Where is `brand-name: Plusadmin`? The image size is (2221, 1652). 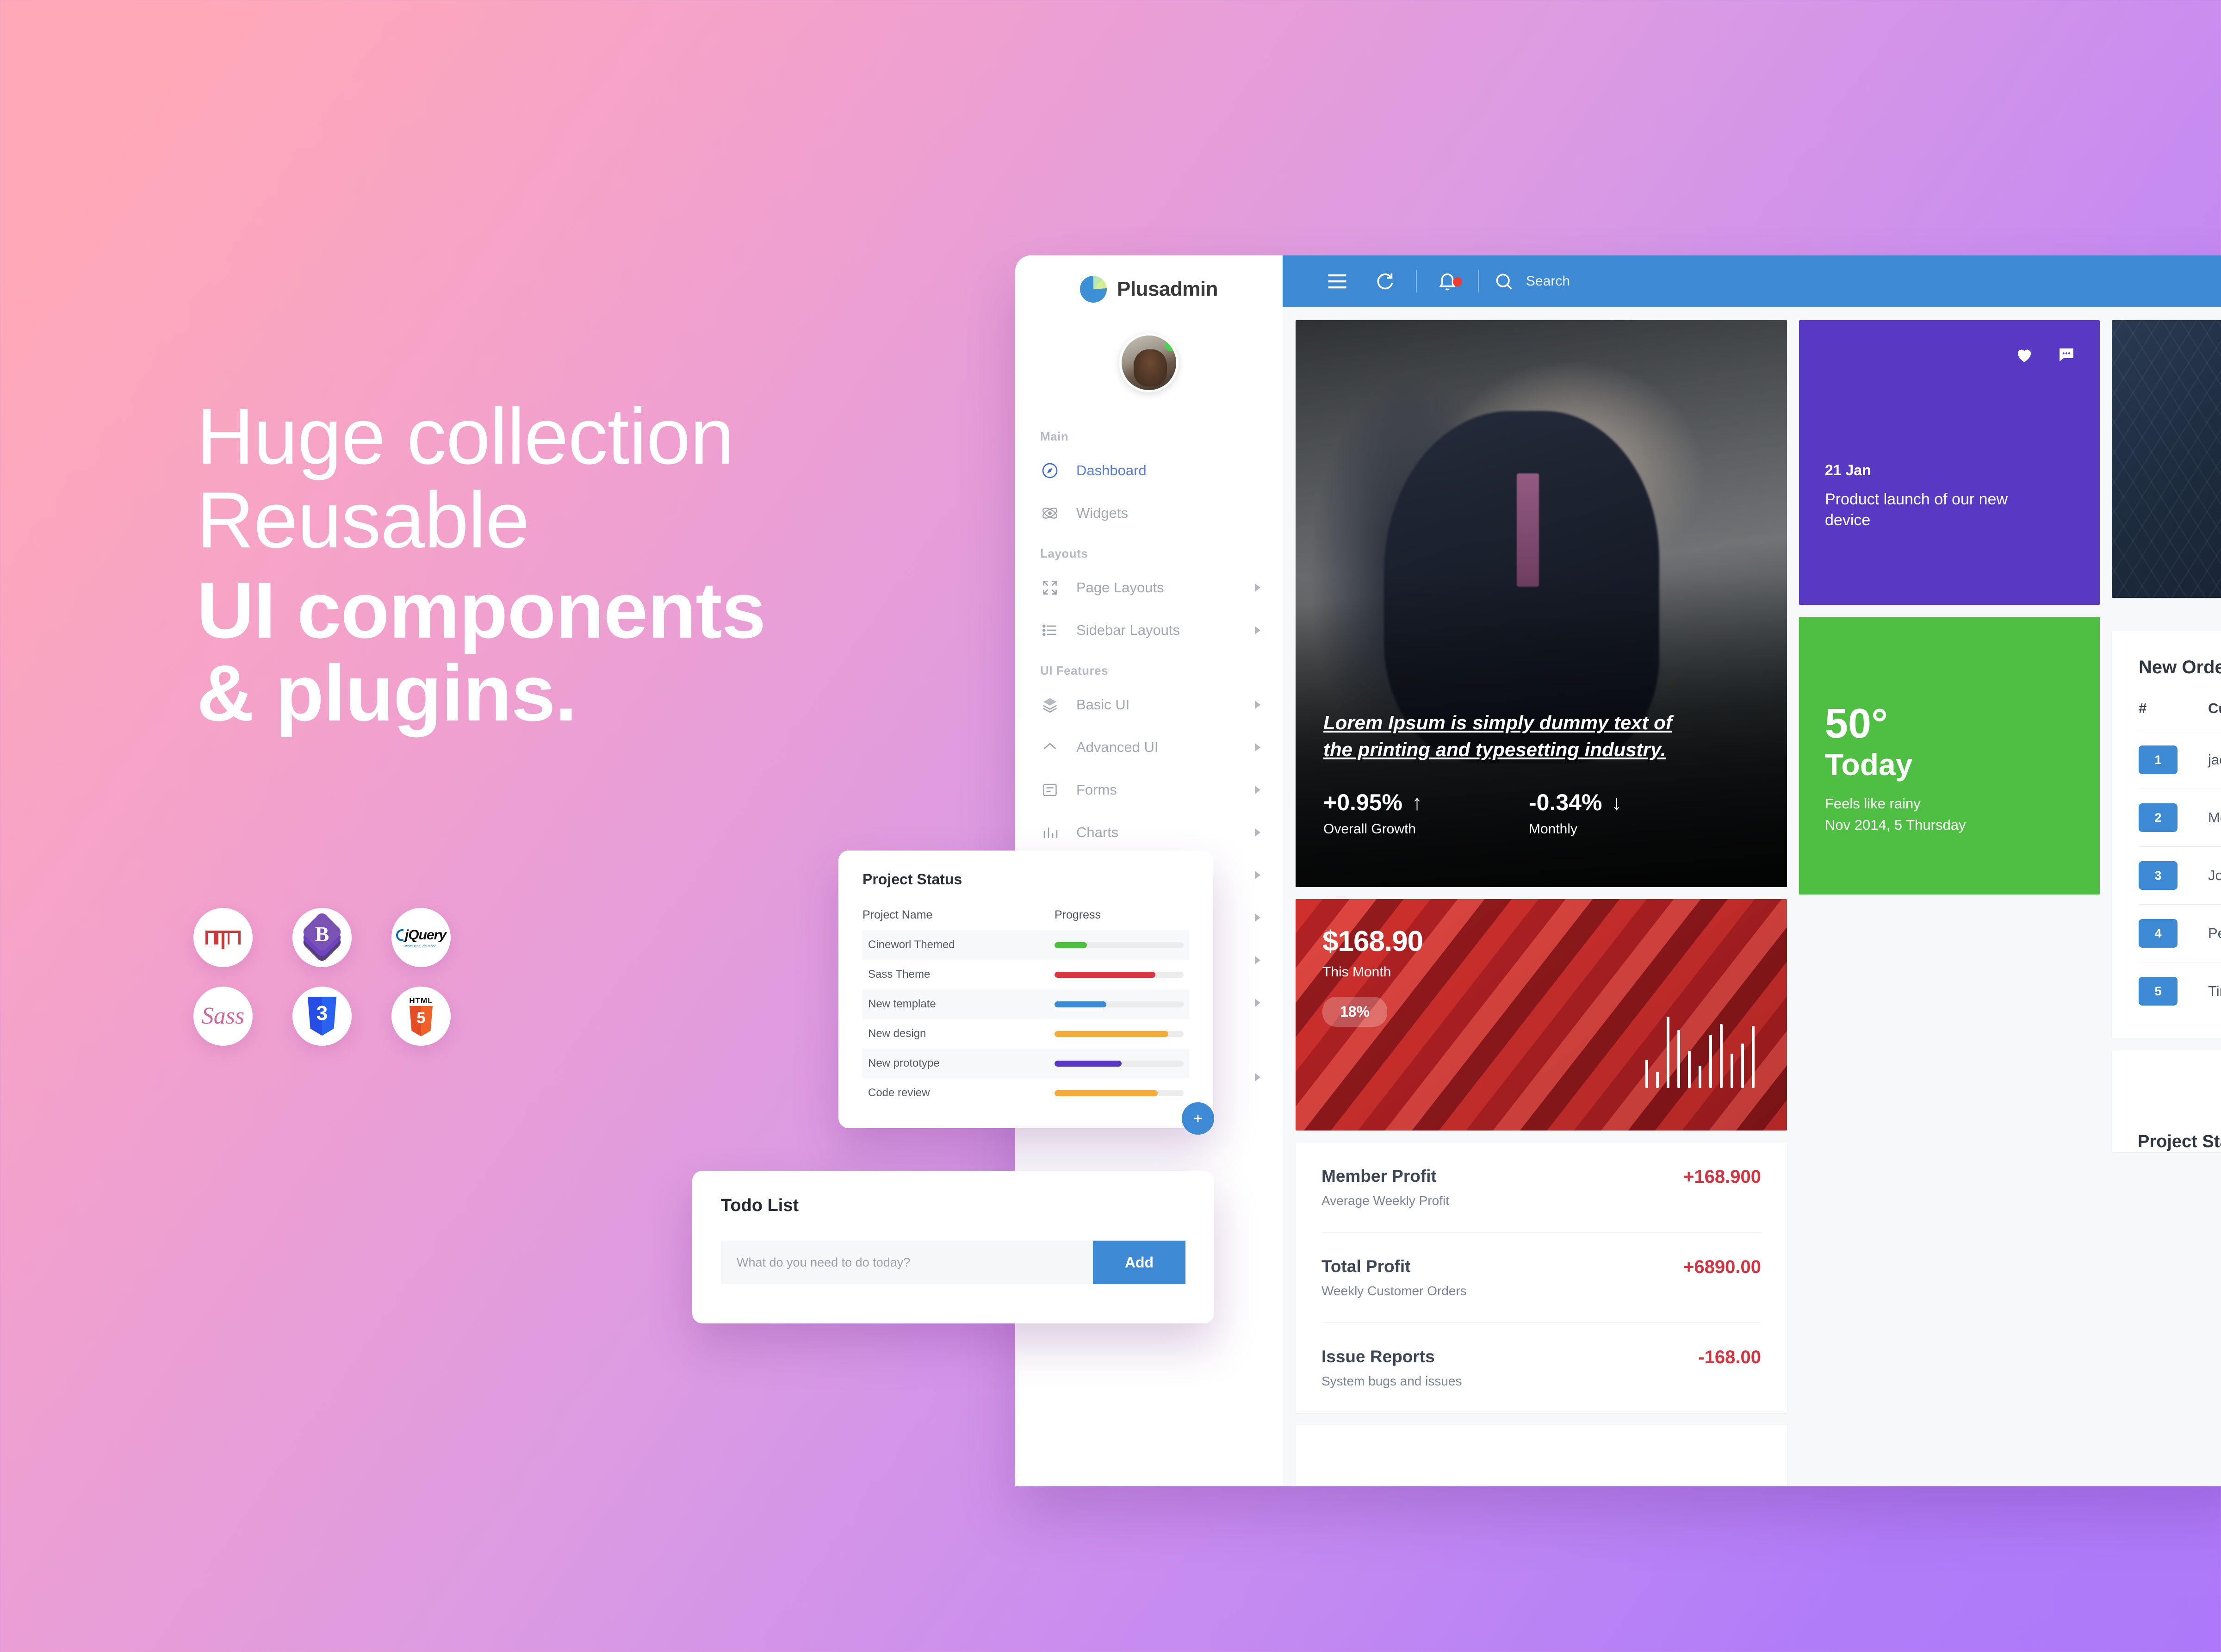 brand-name: Plusadmin is located at coordinates (1168, 289).